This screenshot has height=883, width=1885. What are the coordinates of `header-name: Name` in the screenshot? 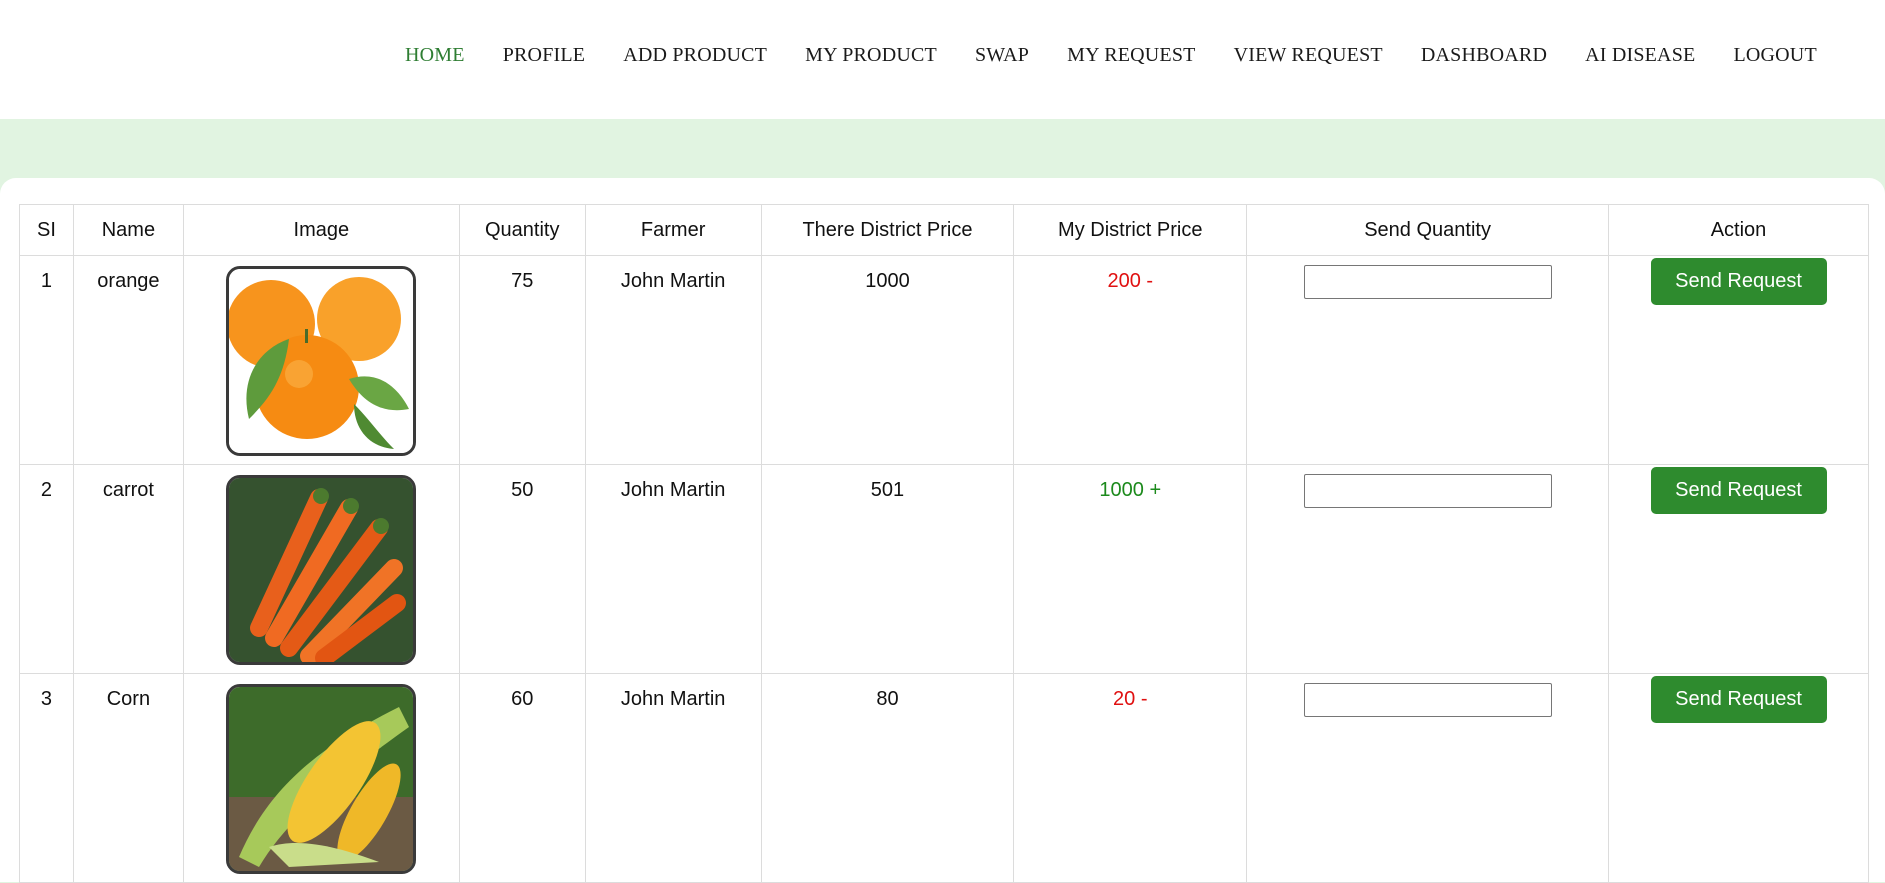 It's located at (128, 230).